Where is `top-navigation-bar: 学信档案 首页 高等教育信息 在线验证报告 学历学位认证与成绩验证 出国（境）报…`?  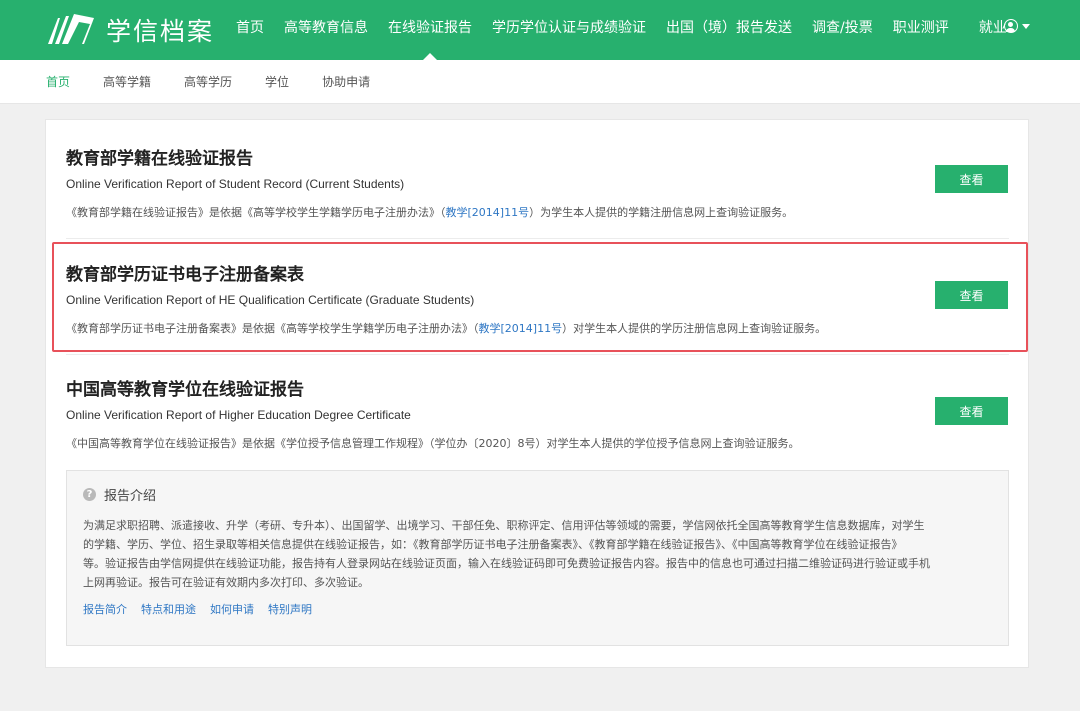
top-navigation-bar: 学信档案 首页 高等教育信息 在线验证报告 学历学位认证与成绩验证 出国（境）报… is located at coordinates (540, 30).